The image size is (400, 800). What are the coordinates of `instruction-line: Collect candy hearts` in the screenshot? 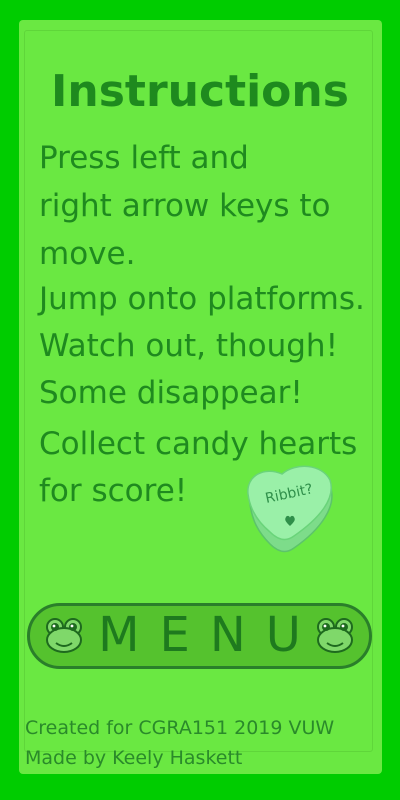 It's located at (198, 444).